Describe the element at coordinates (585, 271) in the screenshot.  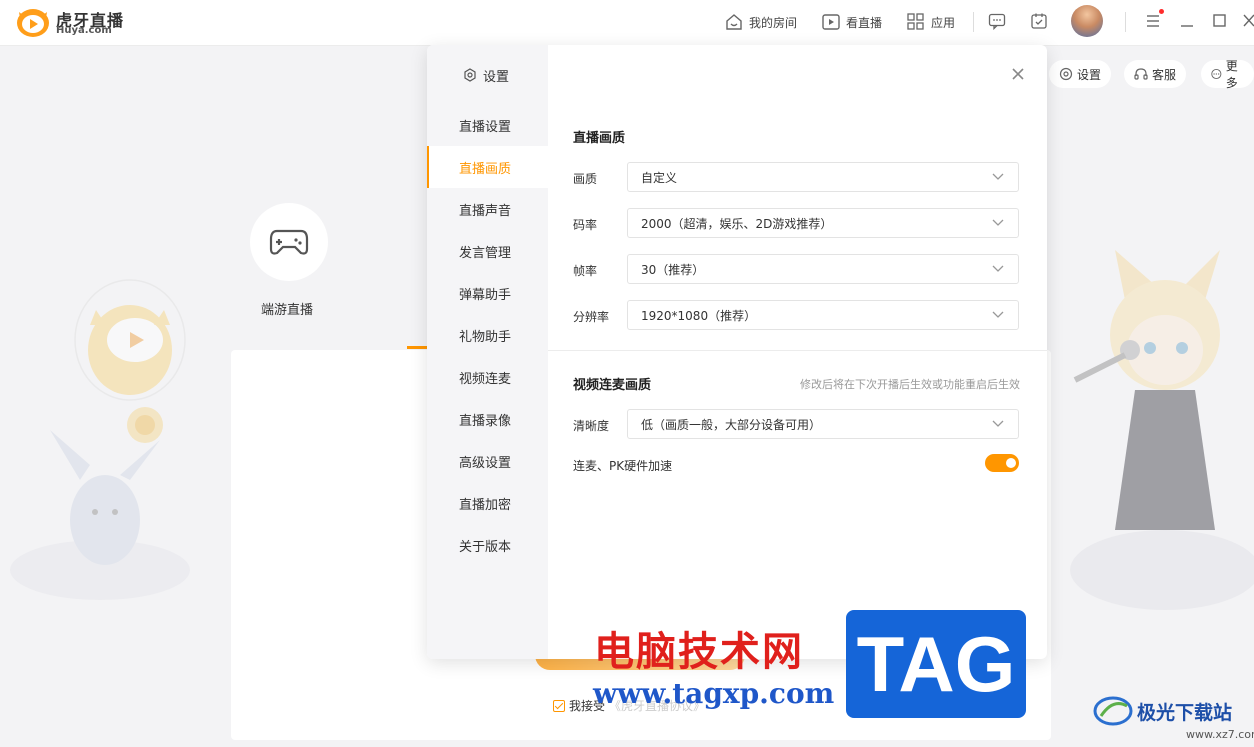
I see `framerate-label: 帧率` at that location.